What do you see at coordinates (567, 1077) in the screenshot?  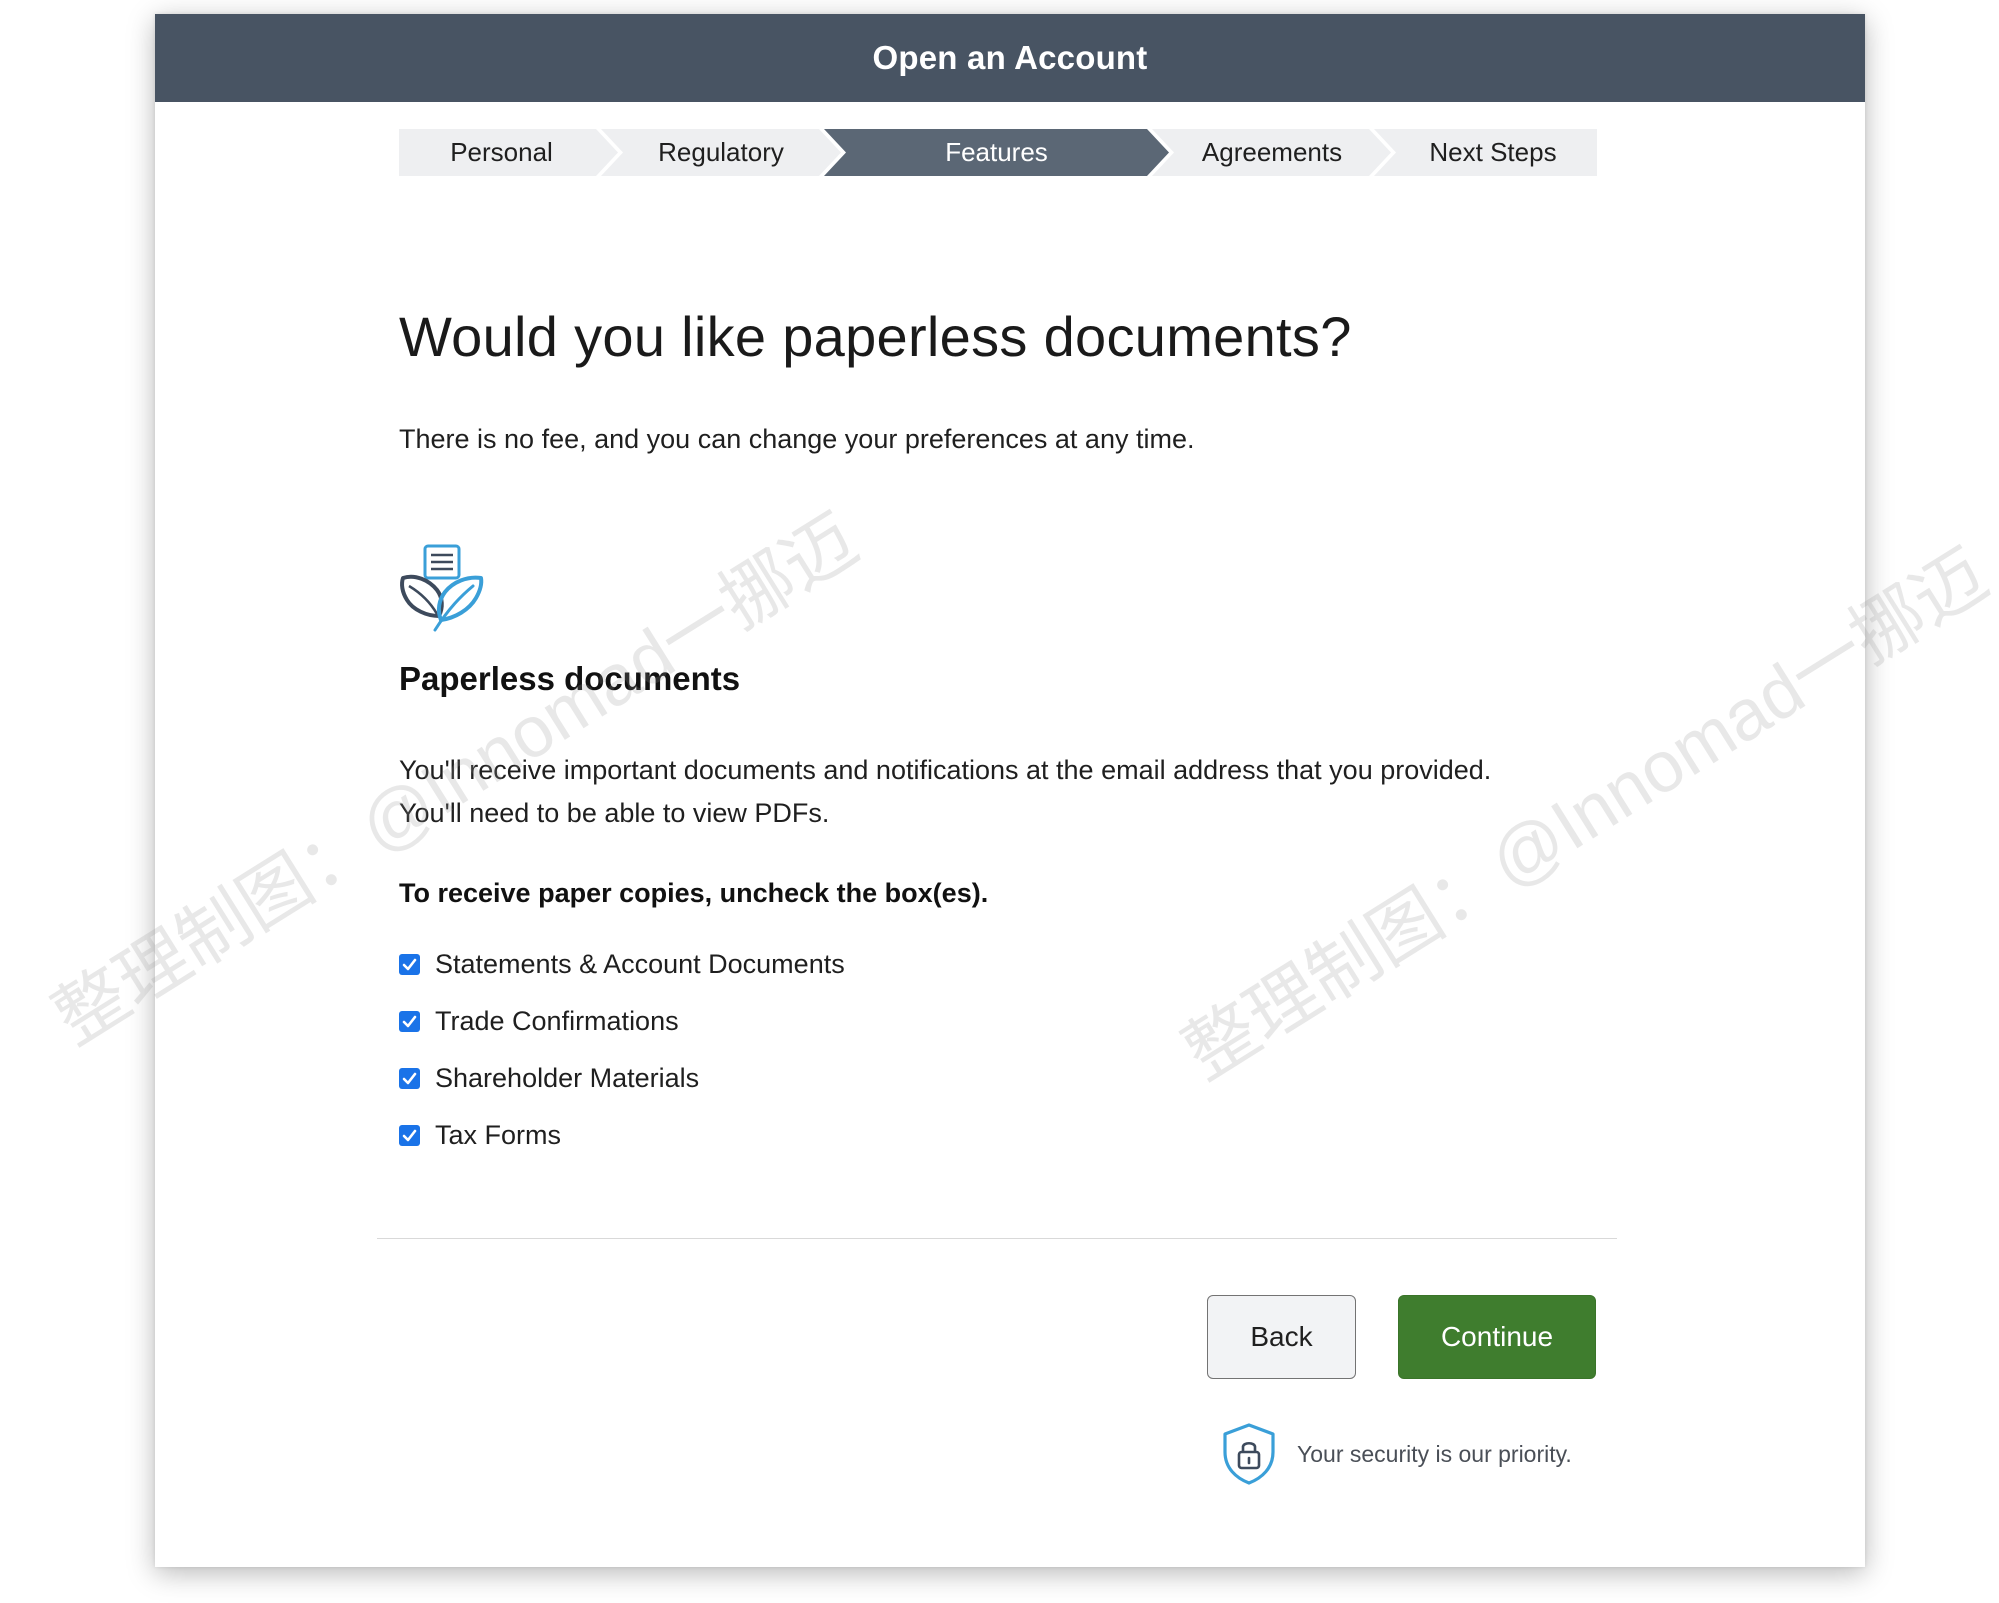 I see `shareholder-materials-label: Shareholder Materials` at bounding box center [567, 1077].